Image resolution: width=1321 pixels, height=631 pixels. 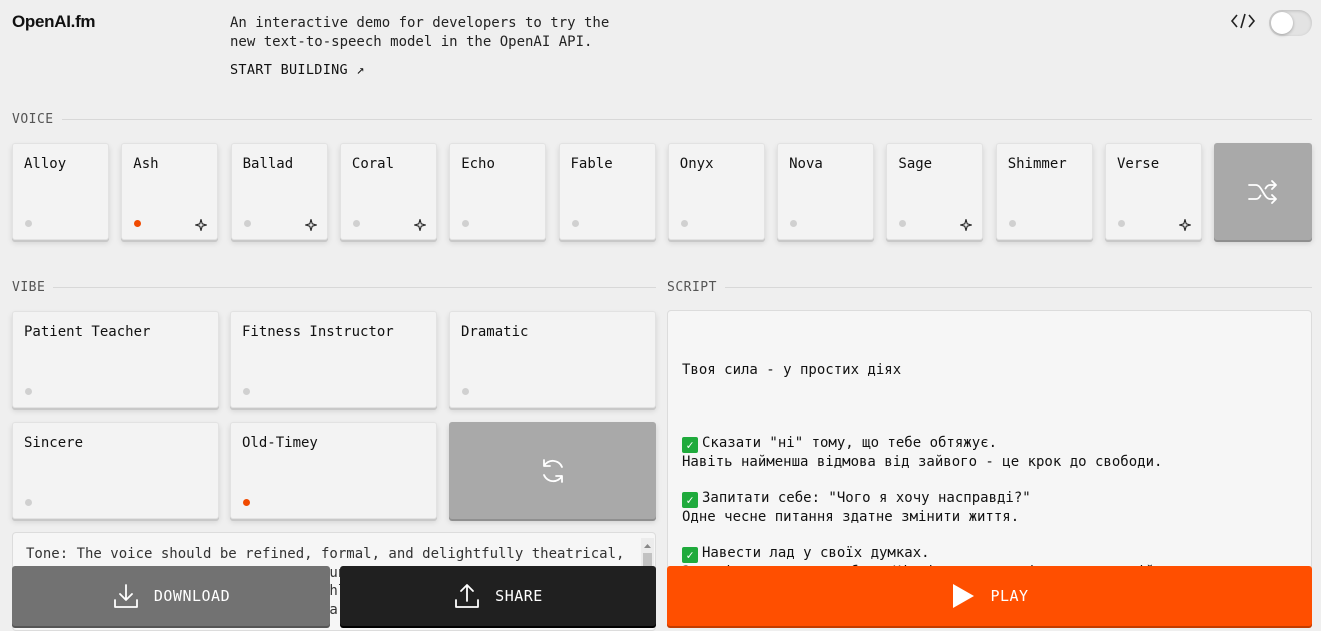 What do you see at coordinates (792, 370) in the screenshot?
I see `script-title: Твоя сила - у простих діях` at bounding box center [792, 370].